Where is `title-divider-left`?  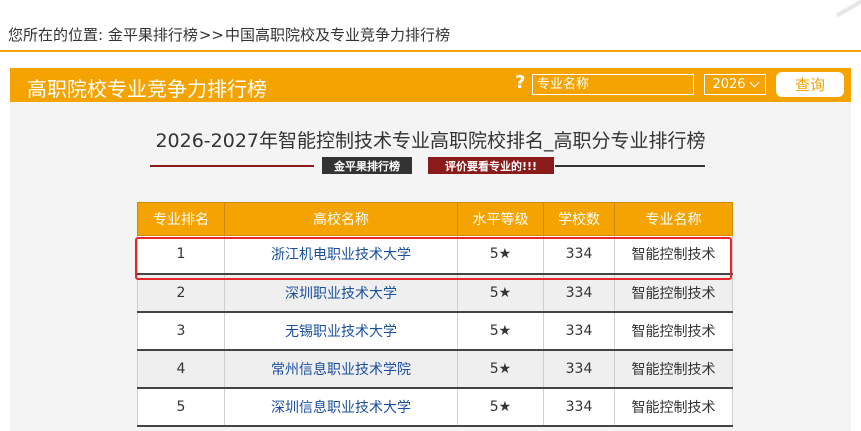 title-divider-left is located at coordinates (232, 166).